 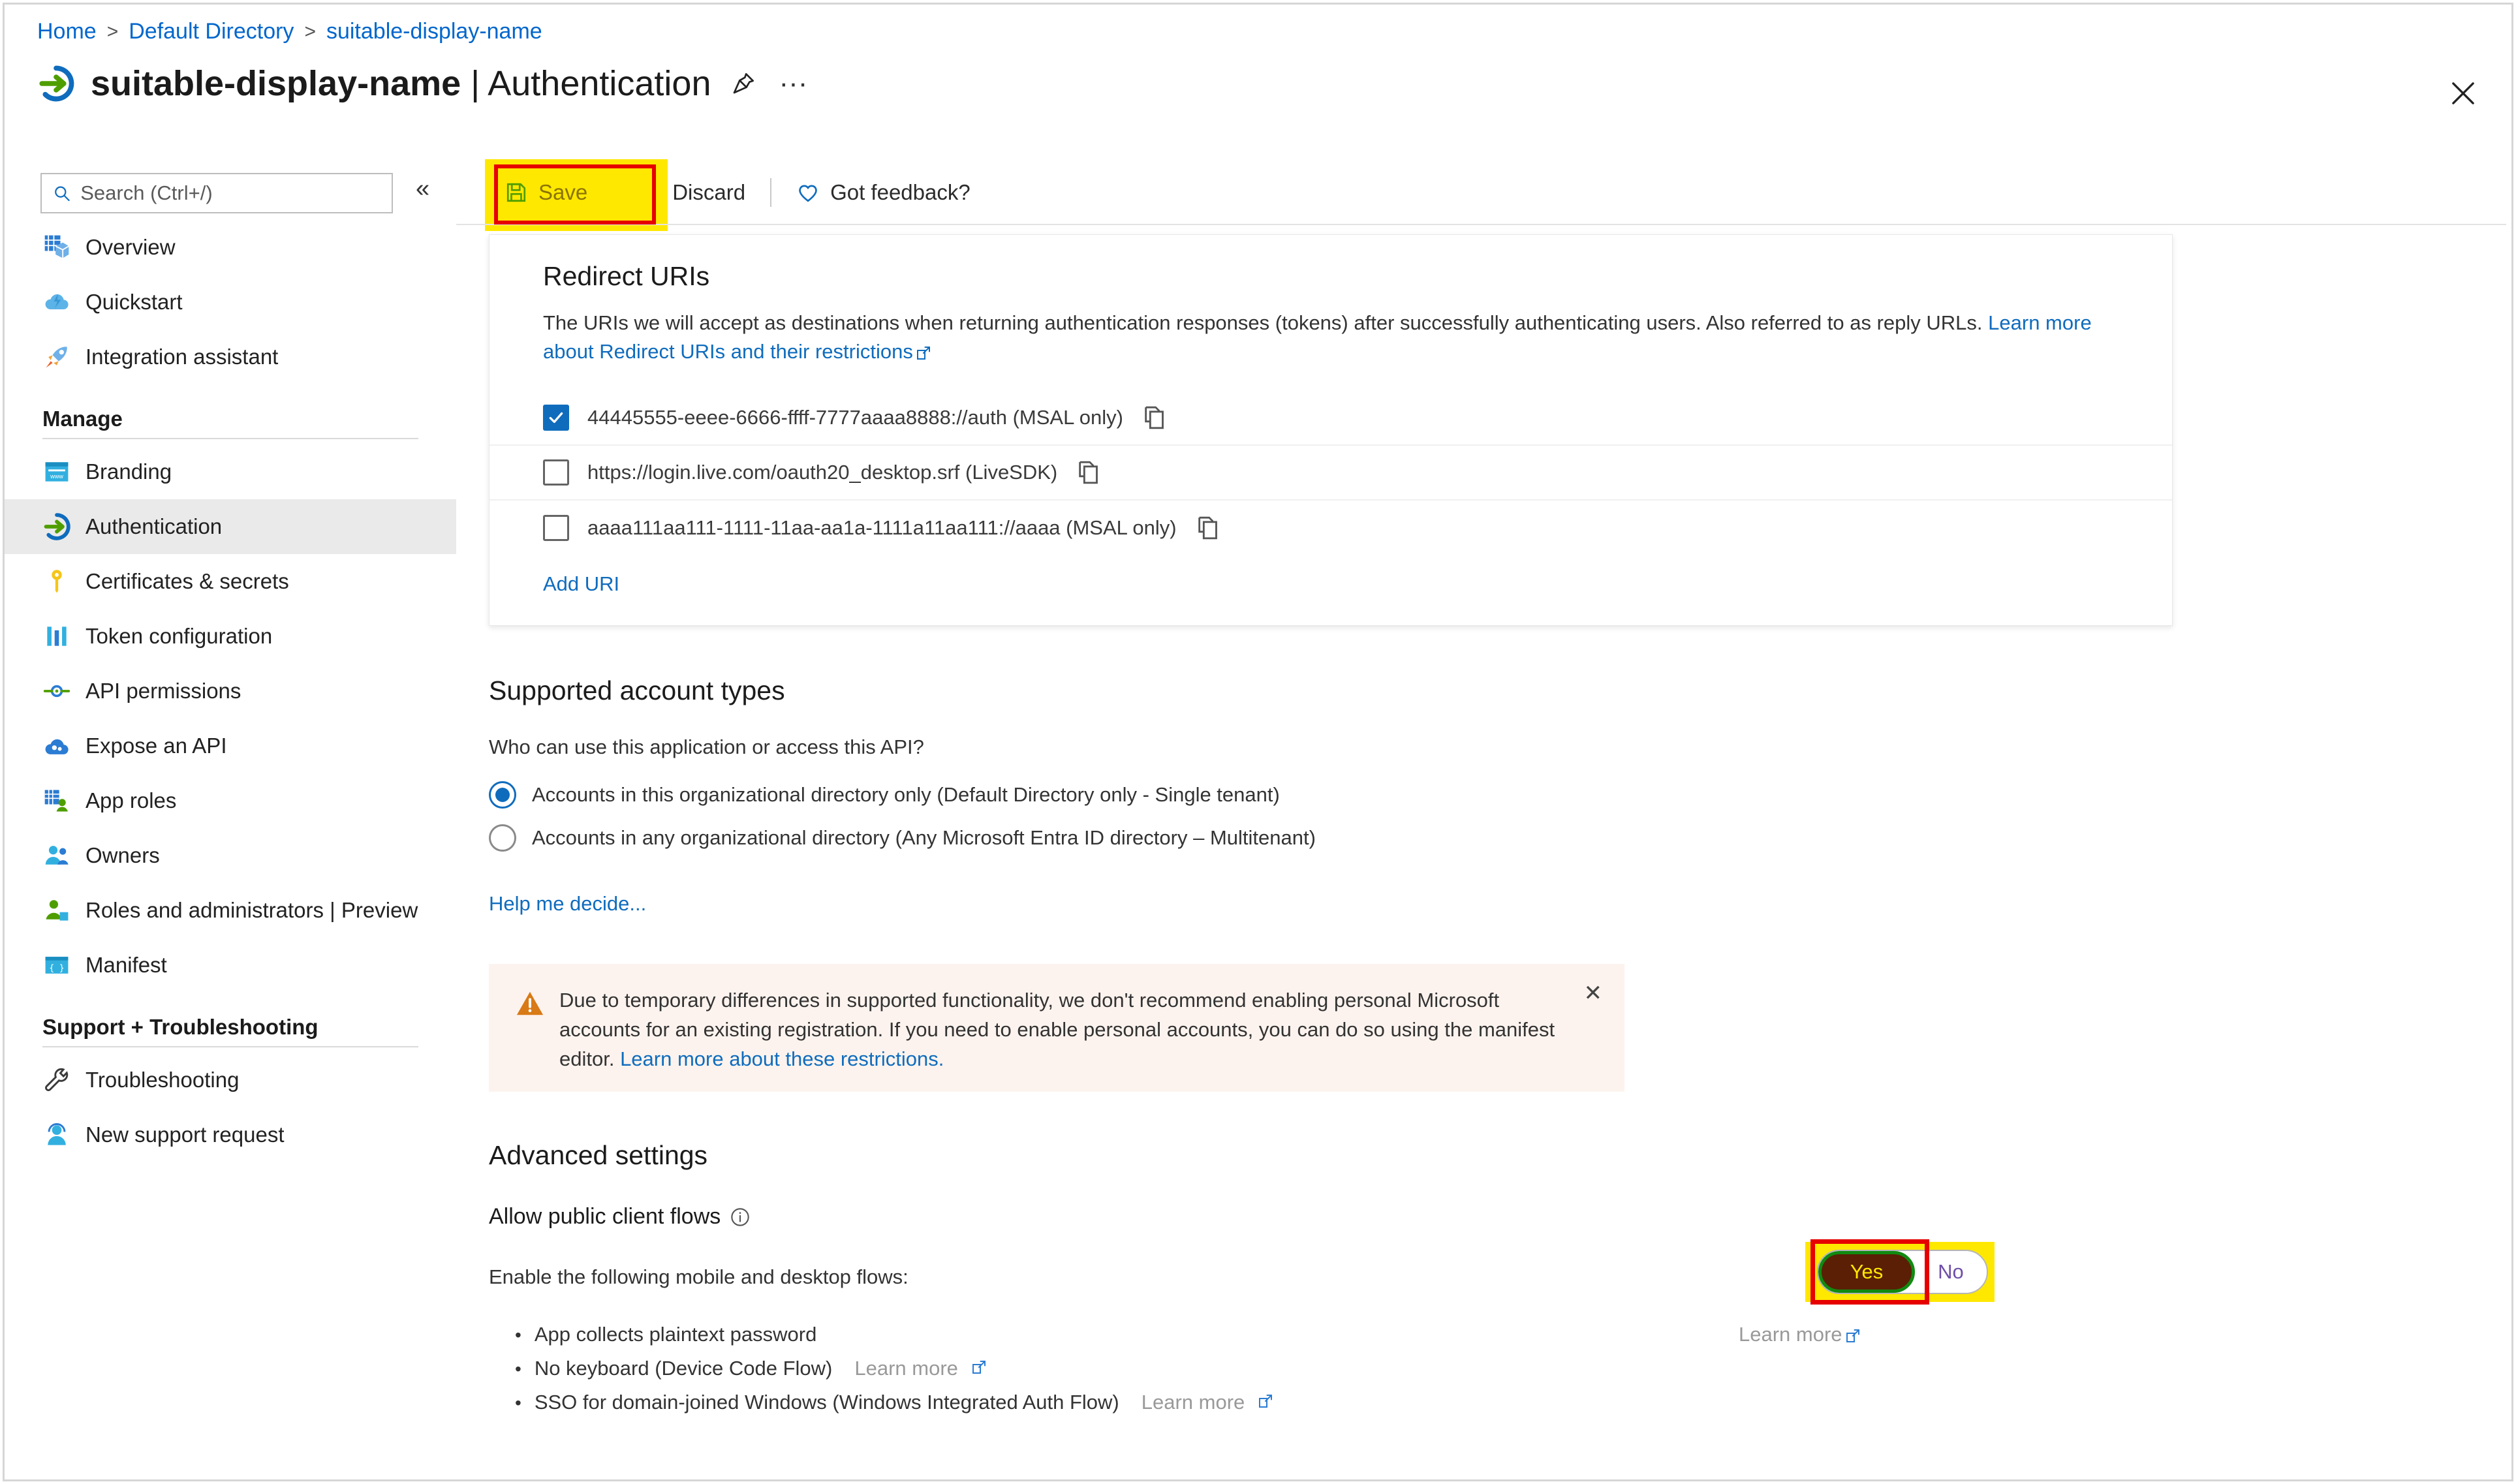 What do you see at coordinates (231, 526) in the screenshot?
I see `sidebar-item-authentication: Authentication` at bounding box center [231, 526].